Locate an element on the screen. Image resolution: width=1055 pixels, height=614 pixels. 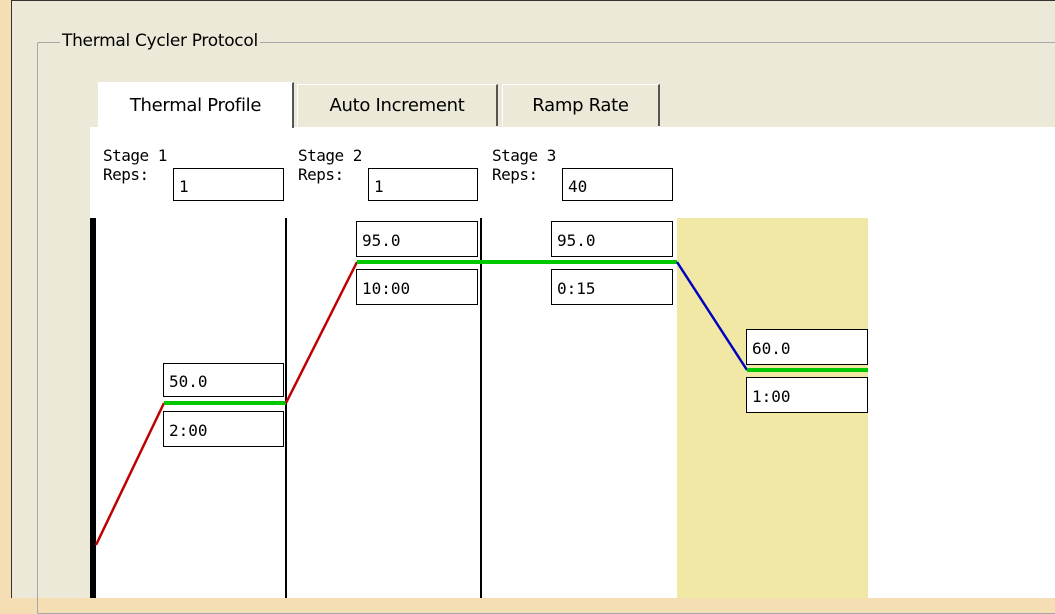
step-4-temp-input is located at coordinates (807, 347).